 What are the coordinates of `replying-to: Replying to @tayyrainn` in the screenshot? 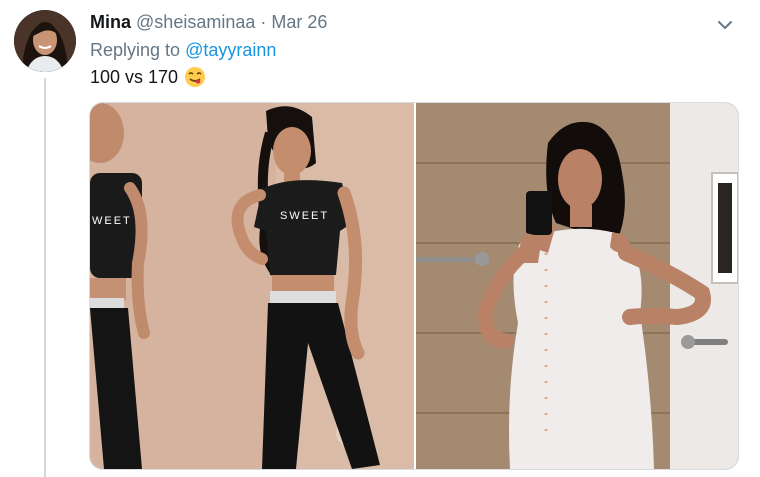 It's located at (183, 50).